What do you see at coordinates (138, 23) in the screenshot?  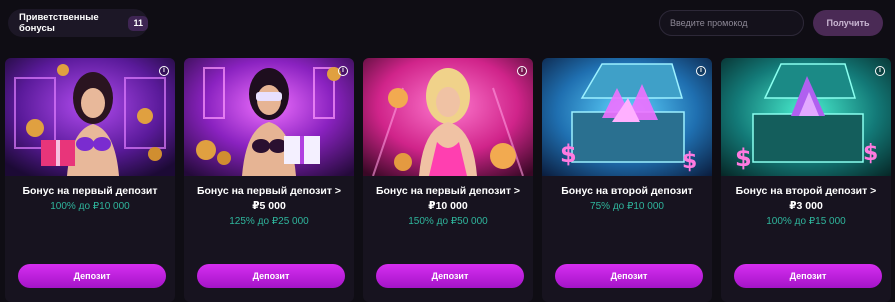 I see `bonus-count-badge: 11` at bounding box center [138, 23].